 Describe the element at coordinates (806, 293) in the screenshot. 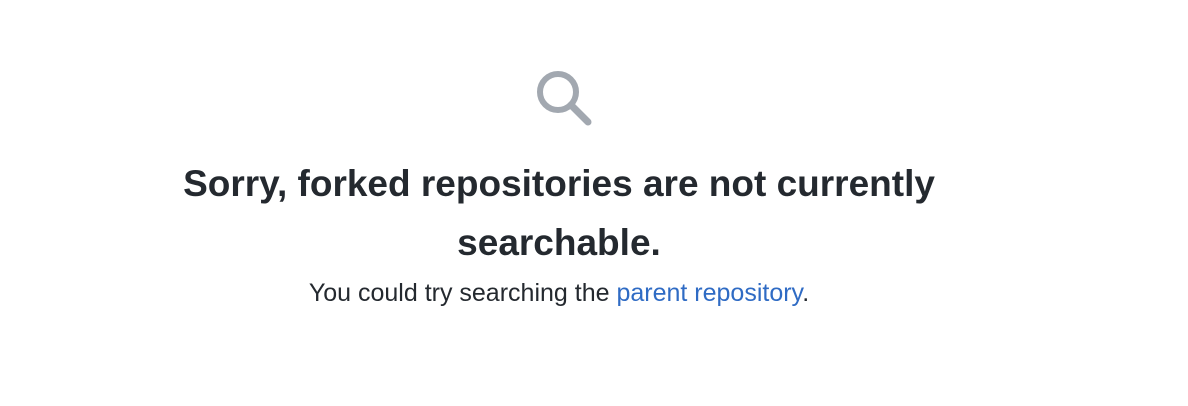

I see `message-suffix: .` at that location.